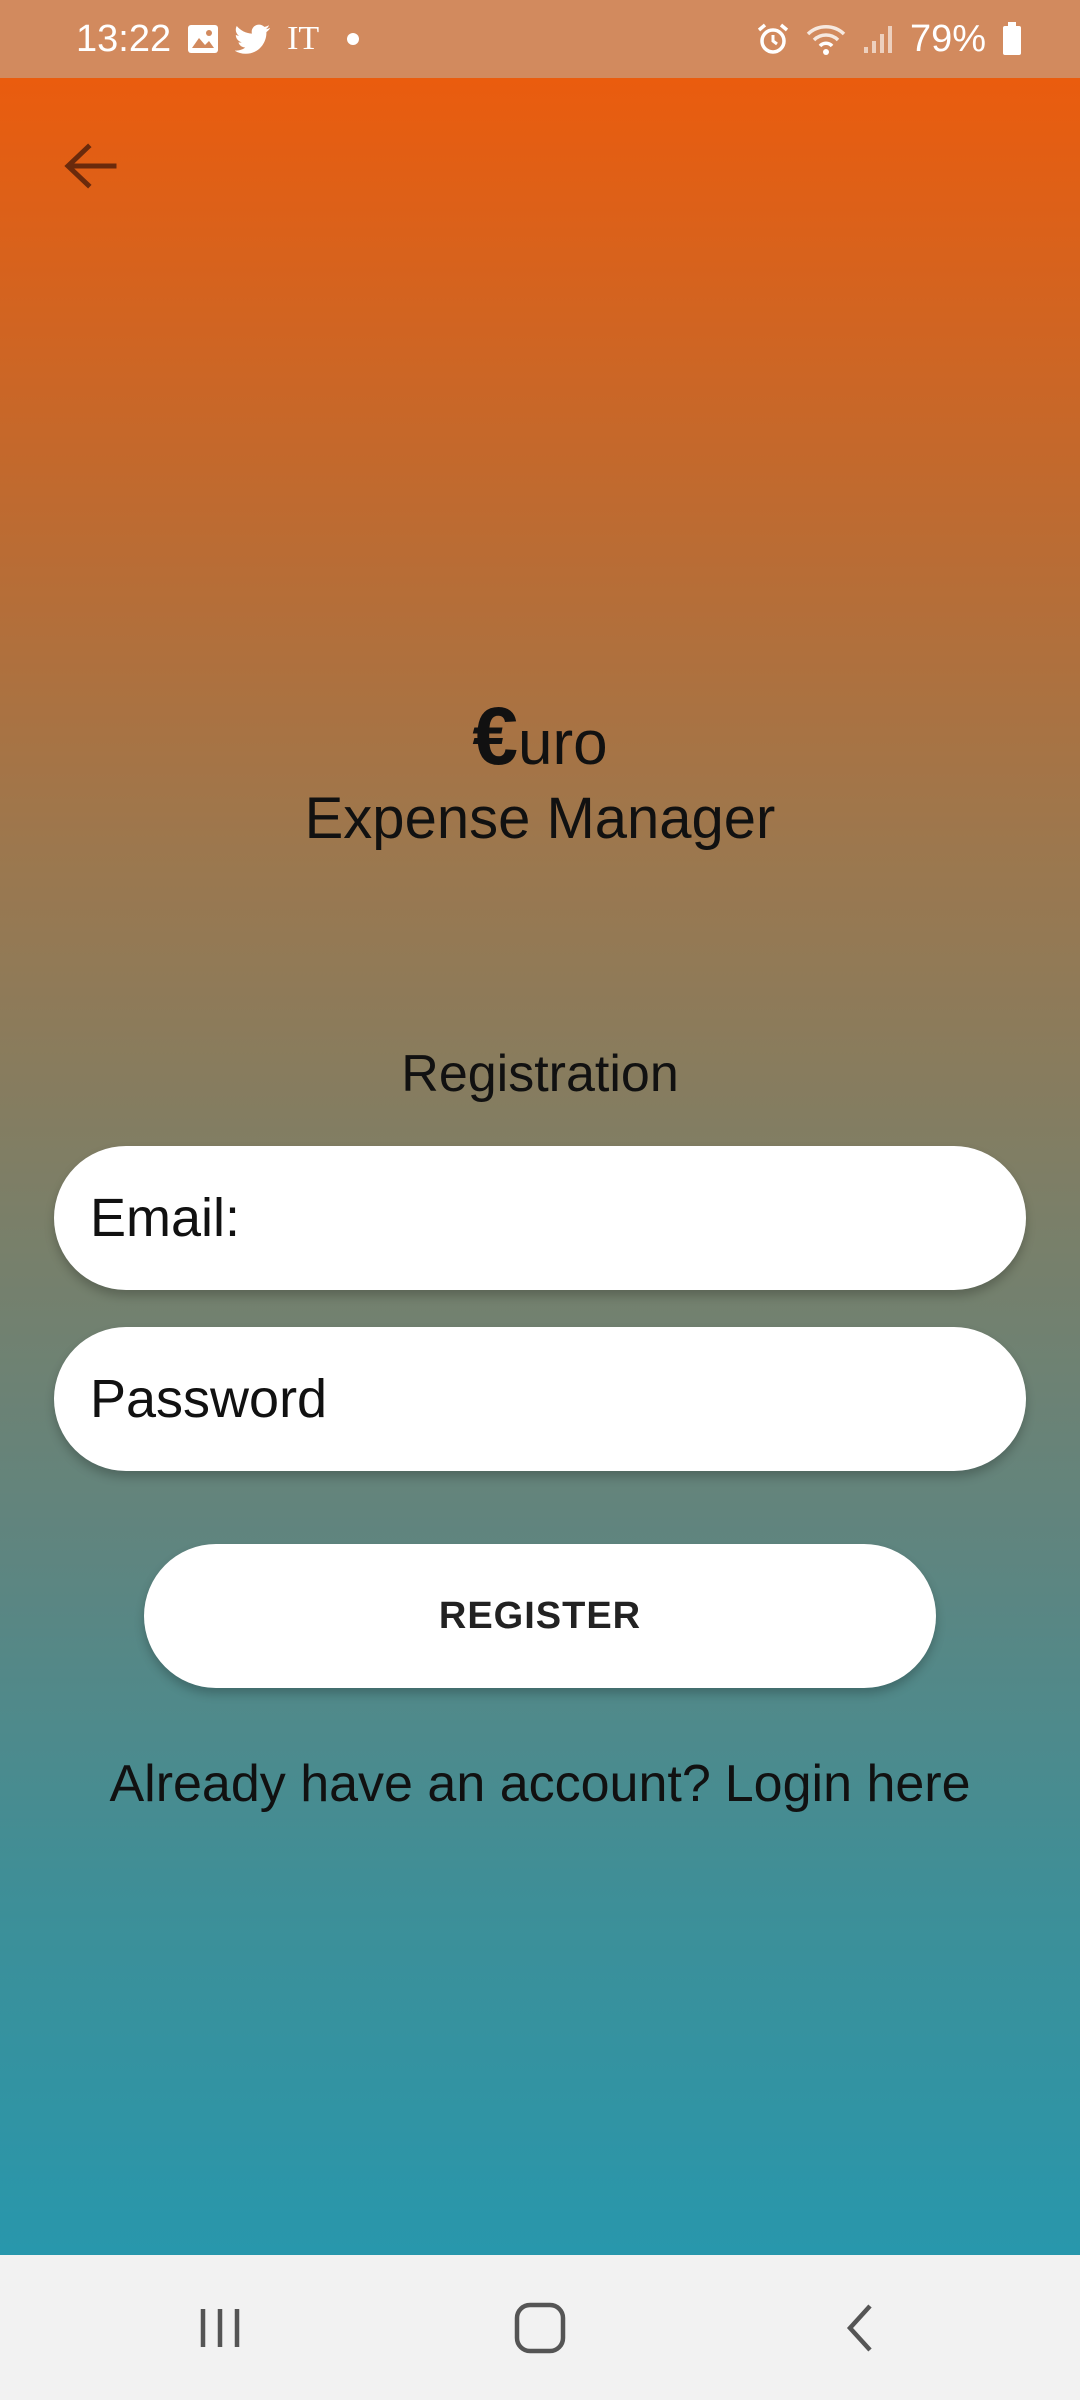  I want to click on status-left: 13:22 IT, so click(218, 39).